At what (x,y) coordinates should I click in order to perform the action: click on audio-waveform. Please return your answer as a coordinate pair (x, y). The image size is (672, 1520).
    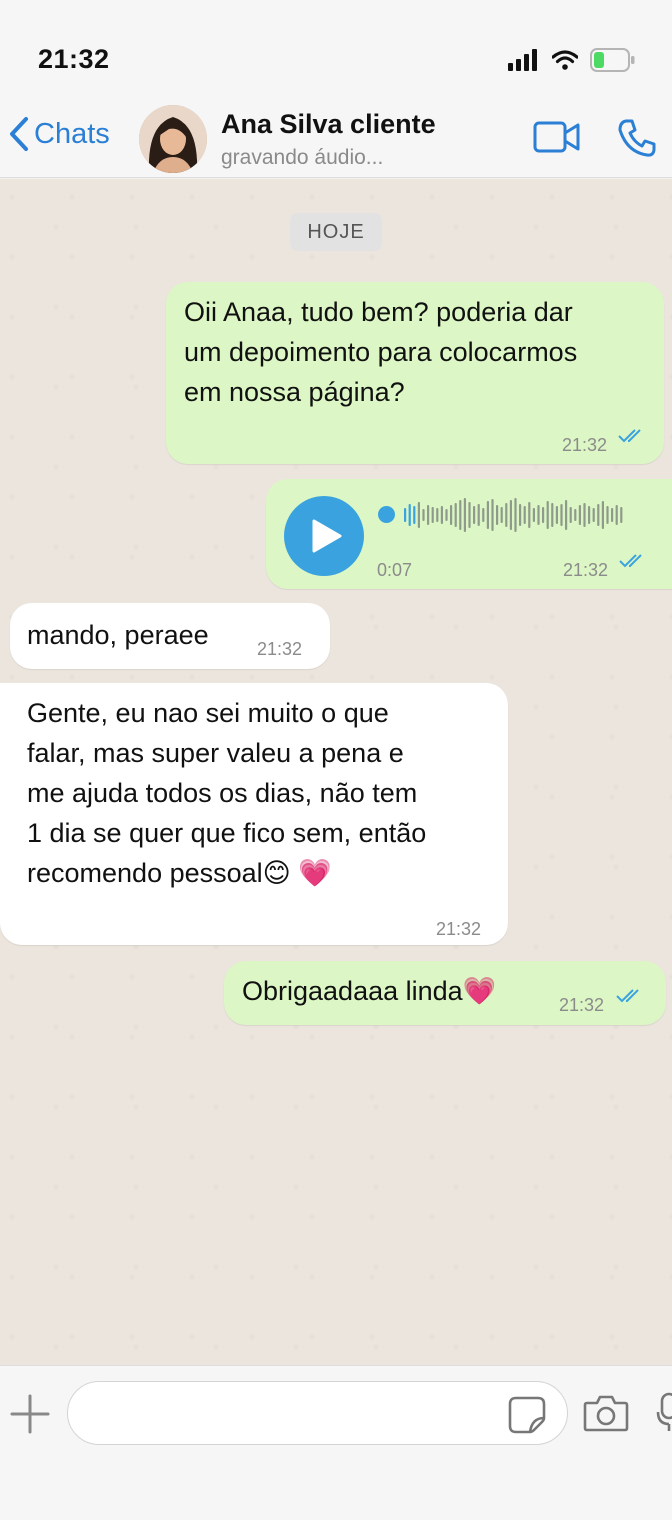
    Looking at the image, I should click on (515, 515).